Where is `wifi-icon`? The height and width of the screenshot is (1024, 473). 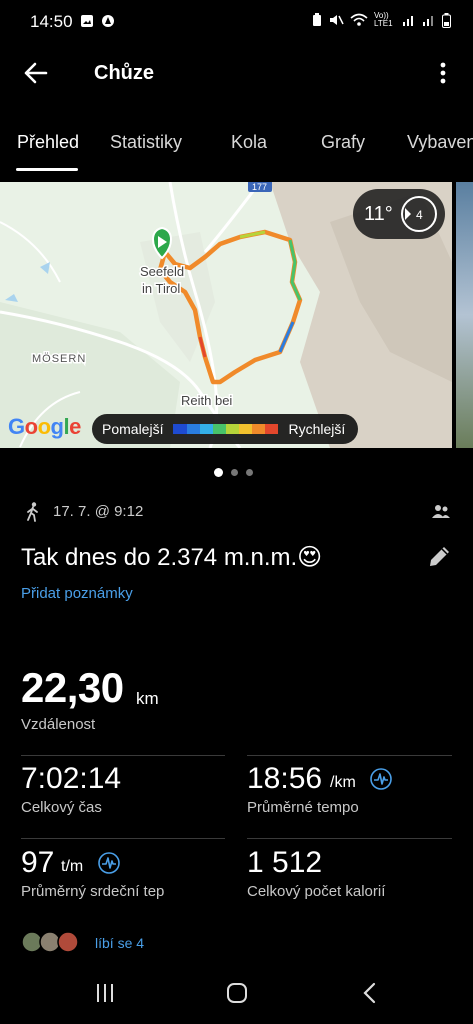 wifi-icon is located at coordinates (359, 19).